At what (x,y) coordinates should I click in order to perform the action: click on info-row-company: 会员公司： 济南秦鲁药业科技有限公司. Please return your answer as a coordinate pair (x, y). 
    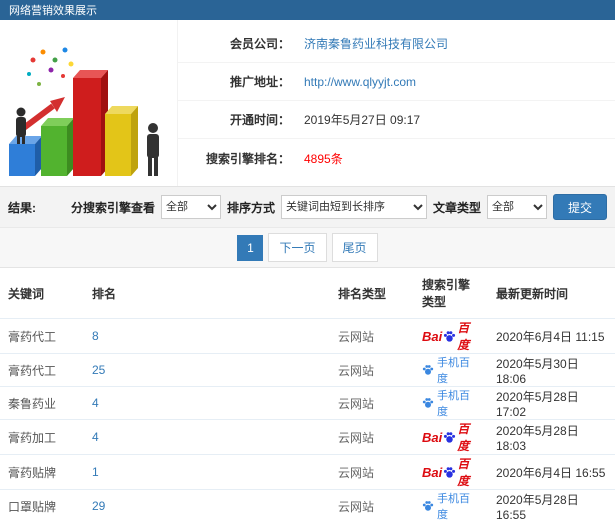
    Looking at the image, I should click on (396, 44).